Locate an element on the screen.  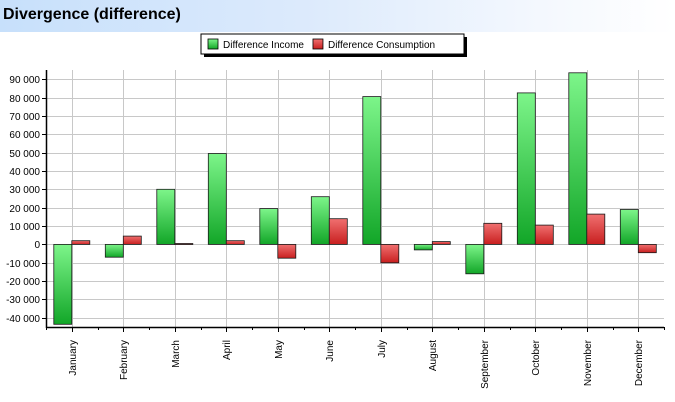
legend-label-consumption: Difference Consumption is located at coordinates (381, 45).